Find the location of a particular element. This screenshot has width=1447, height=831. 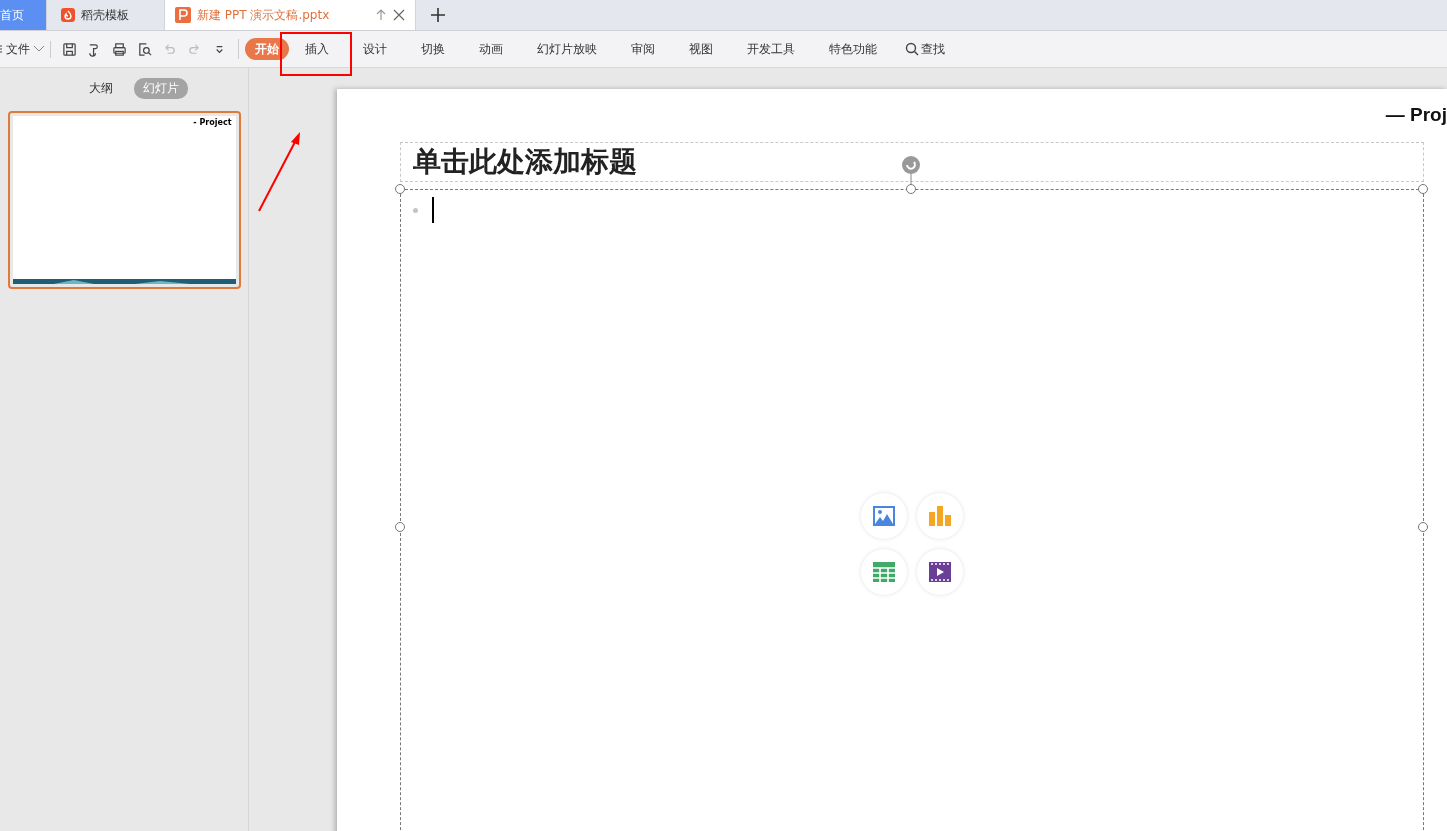

slide-thumbnail: - Project is located at coordinates (124, 200).